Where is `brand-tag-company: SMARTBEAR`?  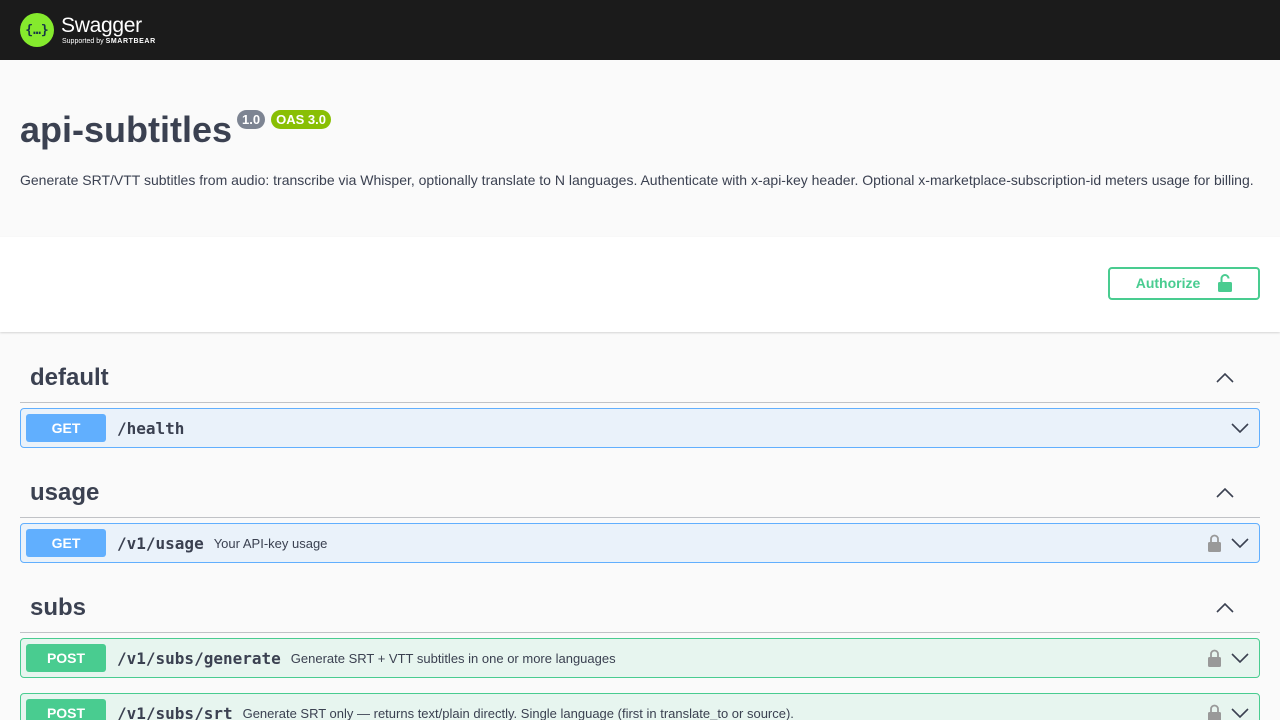 brand-tag-company: SMARTBEAR is located at coordinates (130, 41).